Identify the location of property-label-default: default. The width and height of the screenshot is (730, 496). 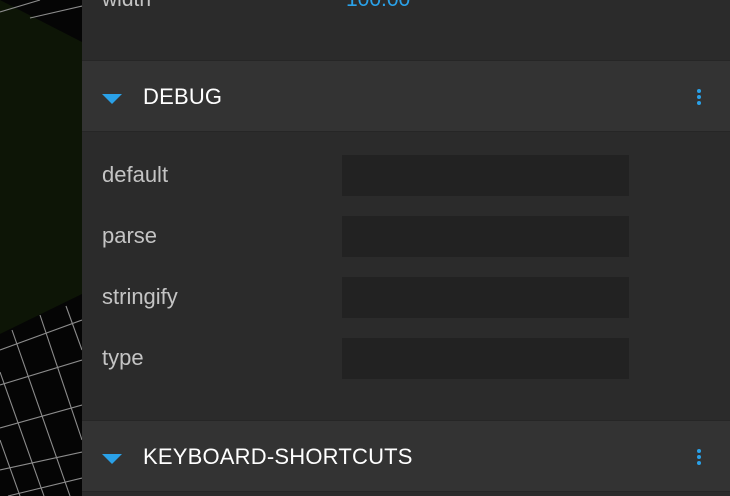
(135, 174).